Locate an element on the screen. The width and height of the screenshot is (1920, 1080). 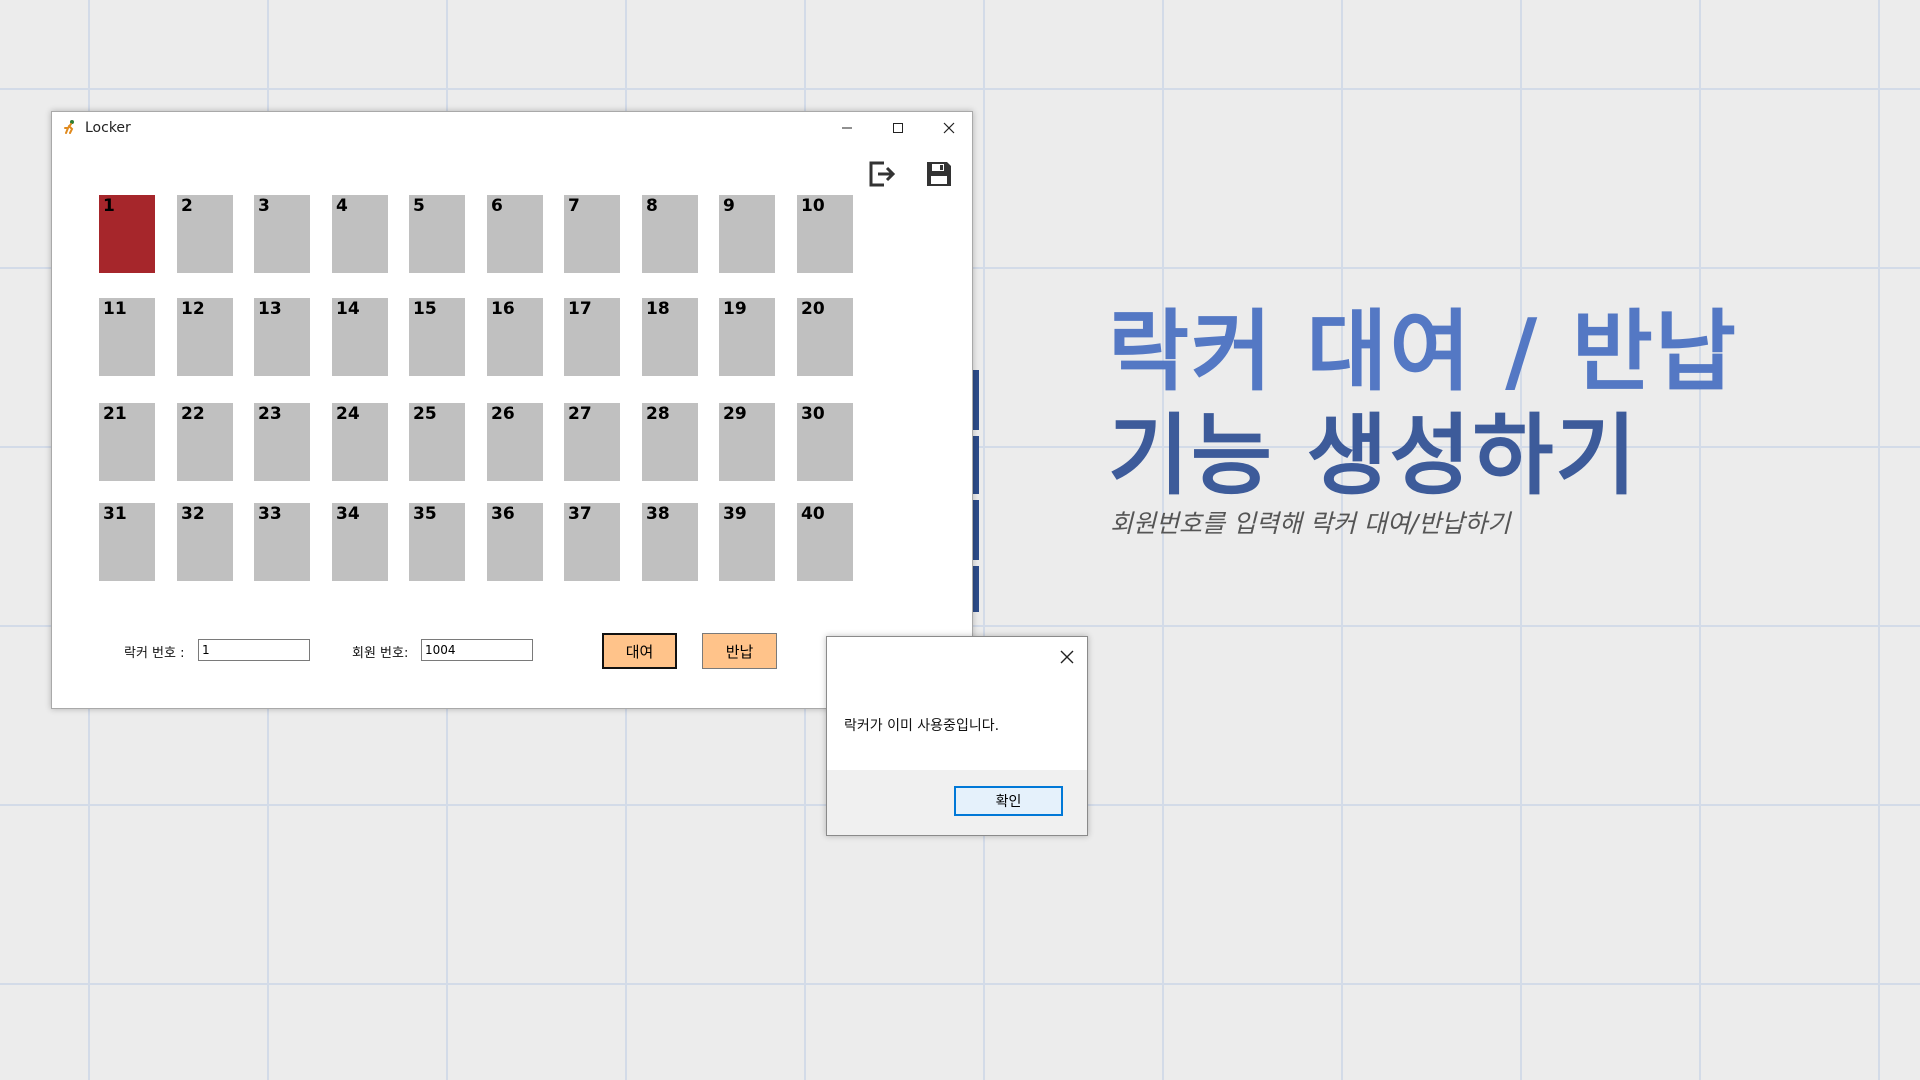
locker-36: 36 is located at coordinates (515, 542).